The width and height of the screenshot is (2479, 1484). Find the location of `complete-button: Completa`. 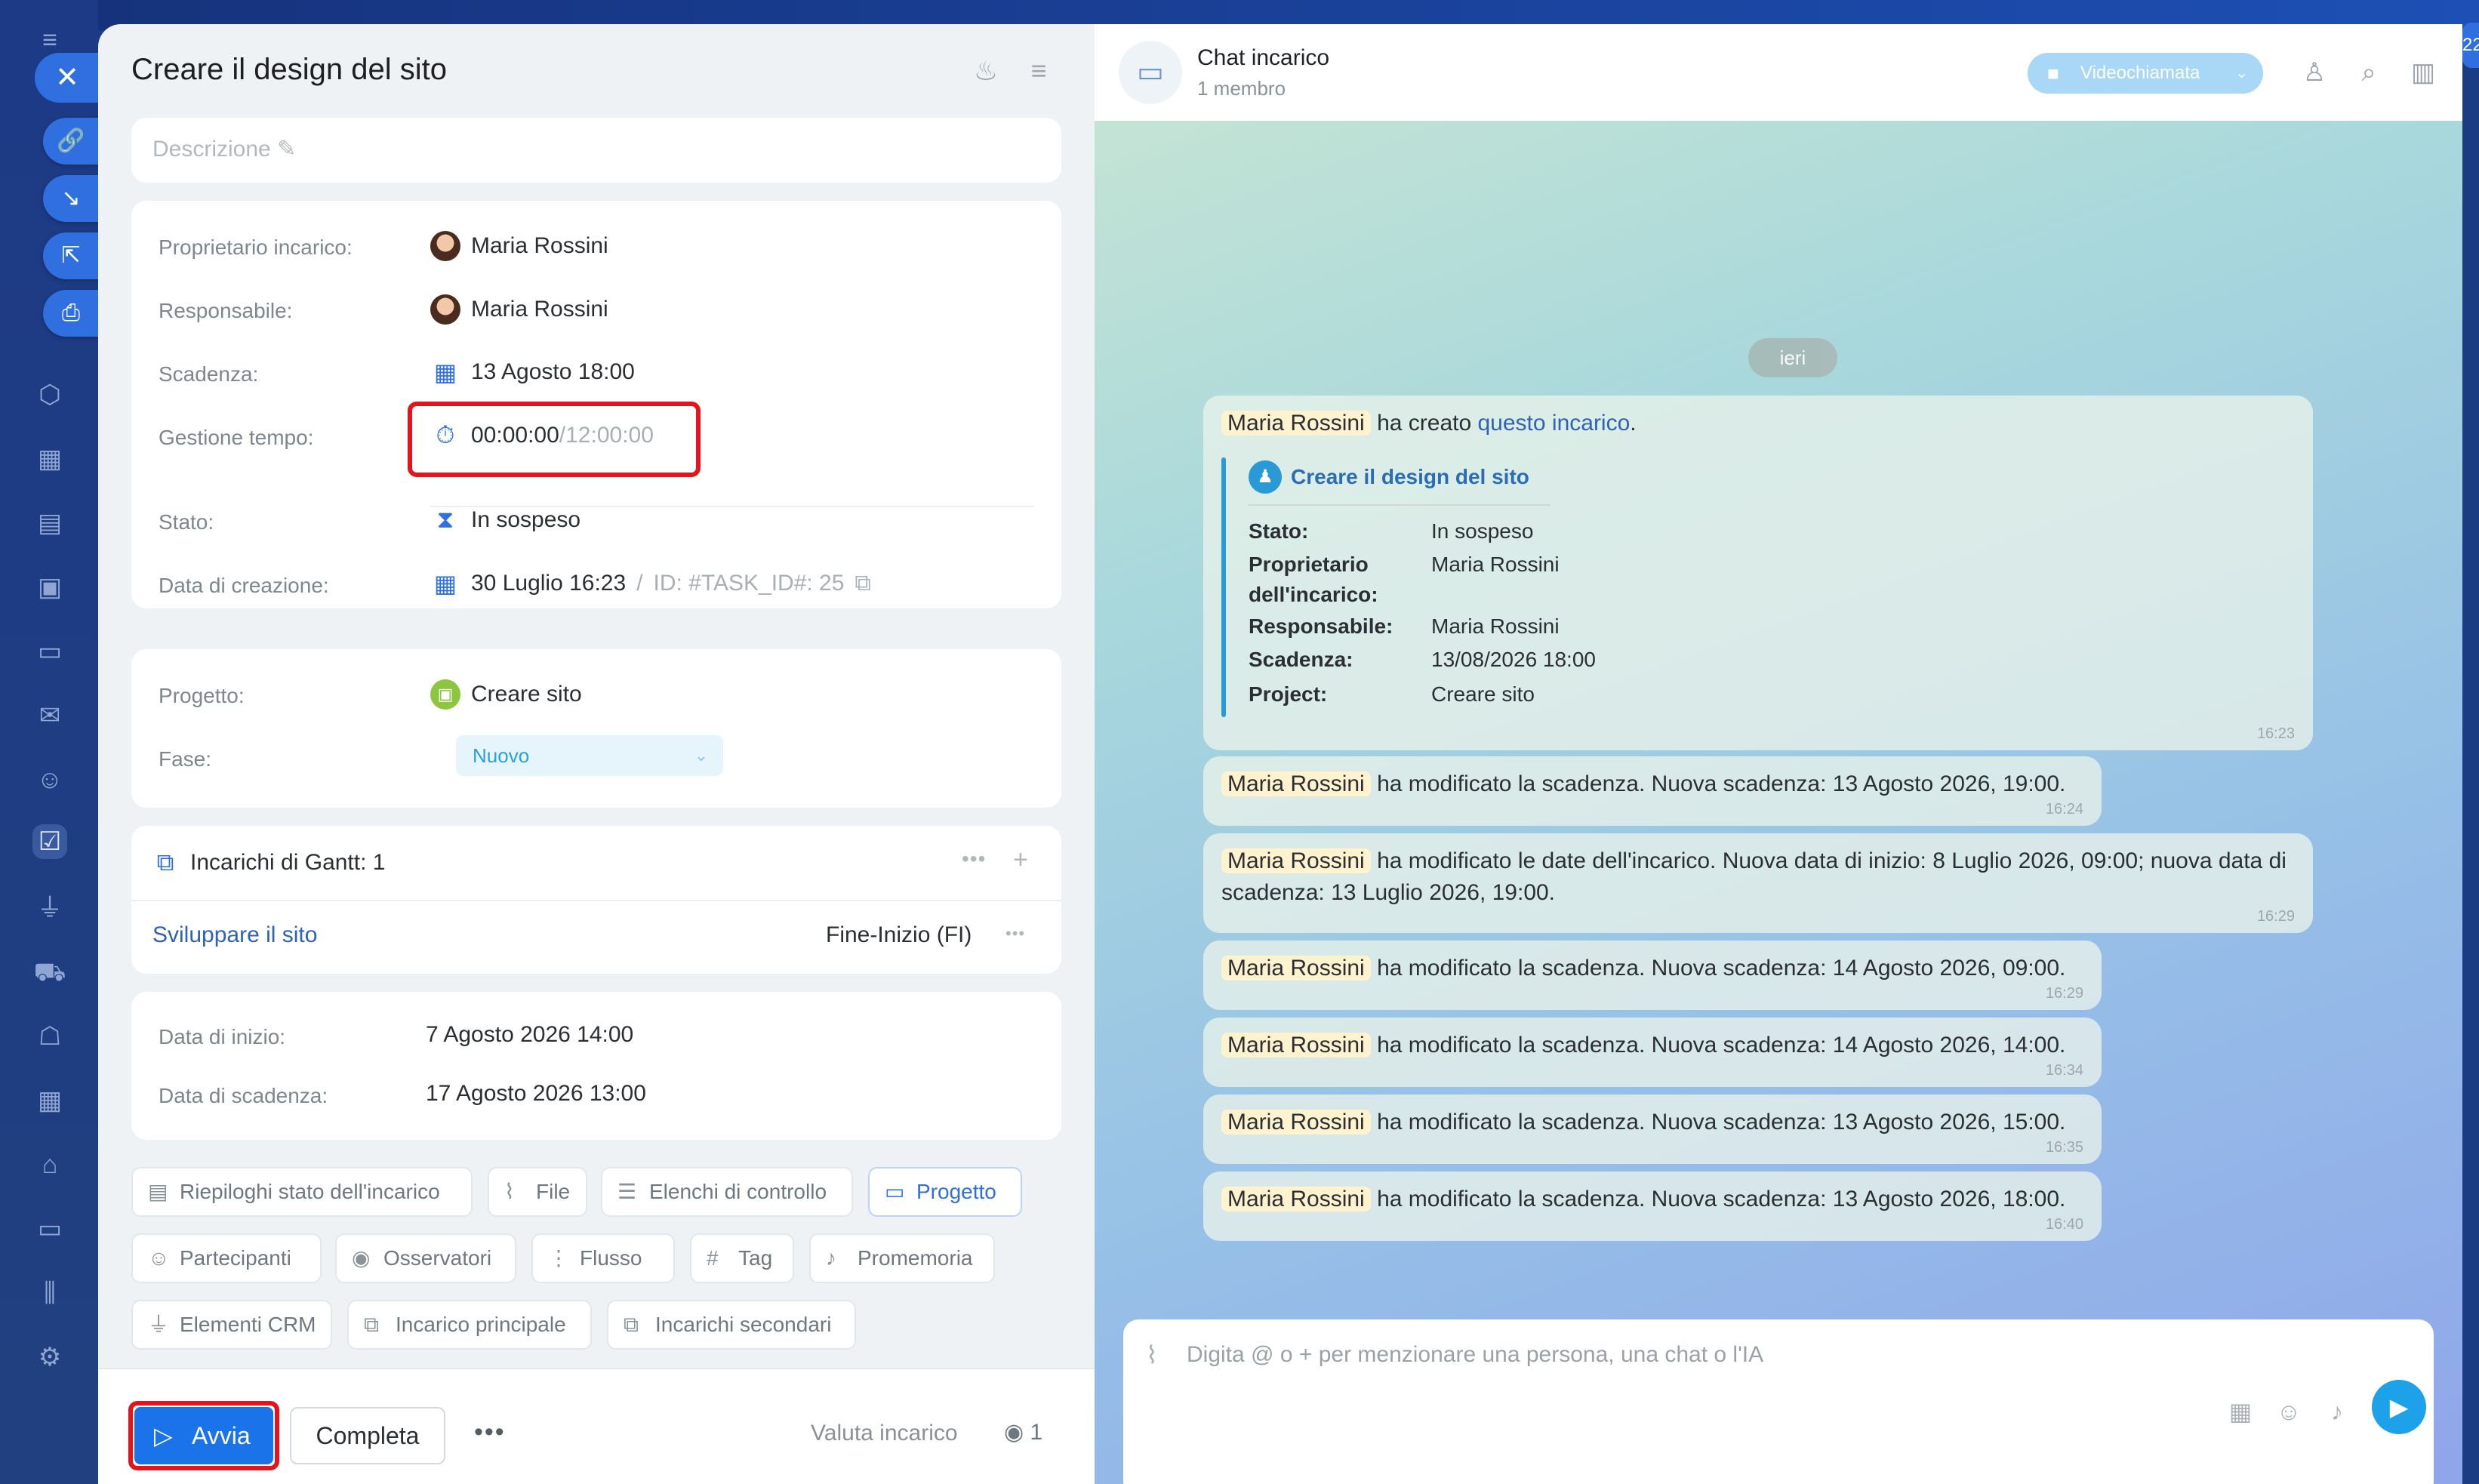

complete-button: Completa is located at coordinates (367, 1435).